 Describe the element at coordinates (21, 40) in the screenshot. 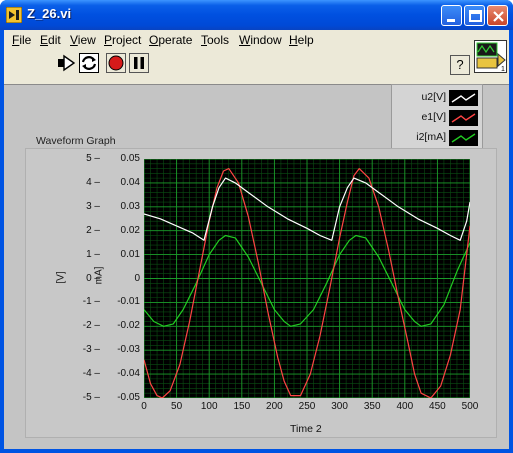

I see `menu-file: File` at that location.